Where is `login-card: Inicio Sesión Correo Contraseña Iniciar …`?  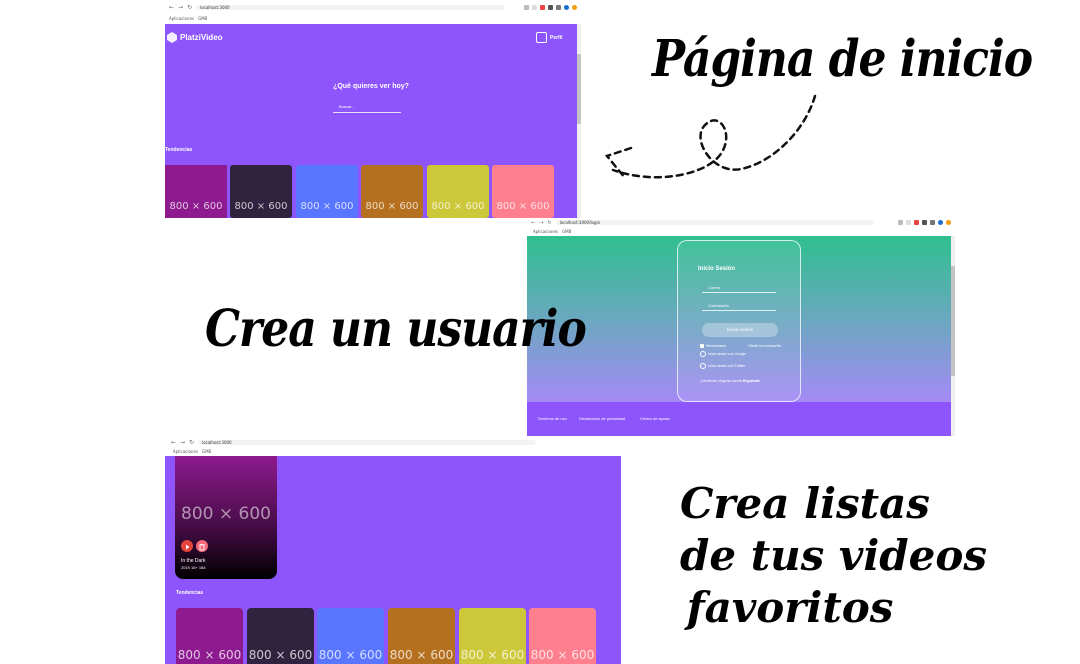 login-card: Inicio Sesión Correo Contraseña Iniciar … is located at coordinates (739, 321).